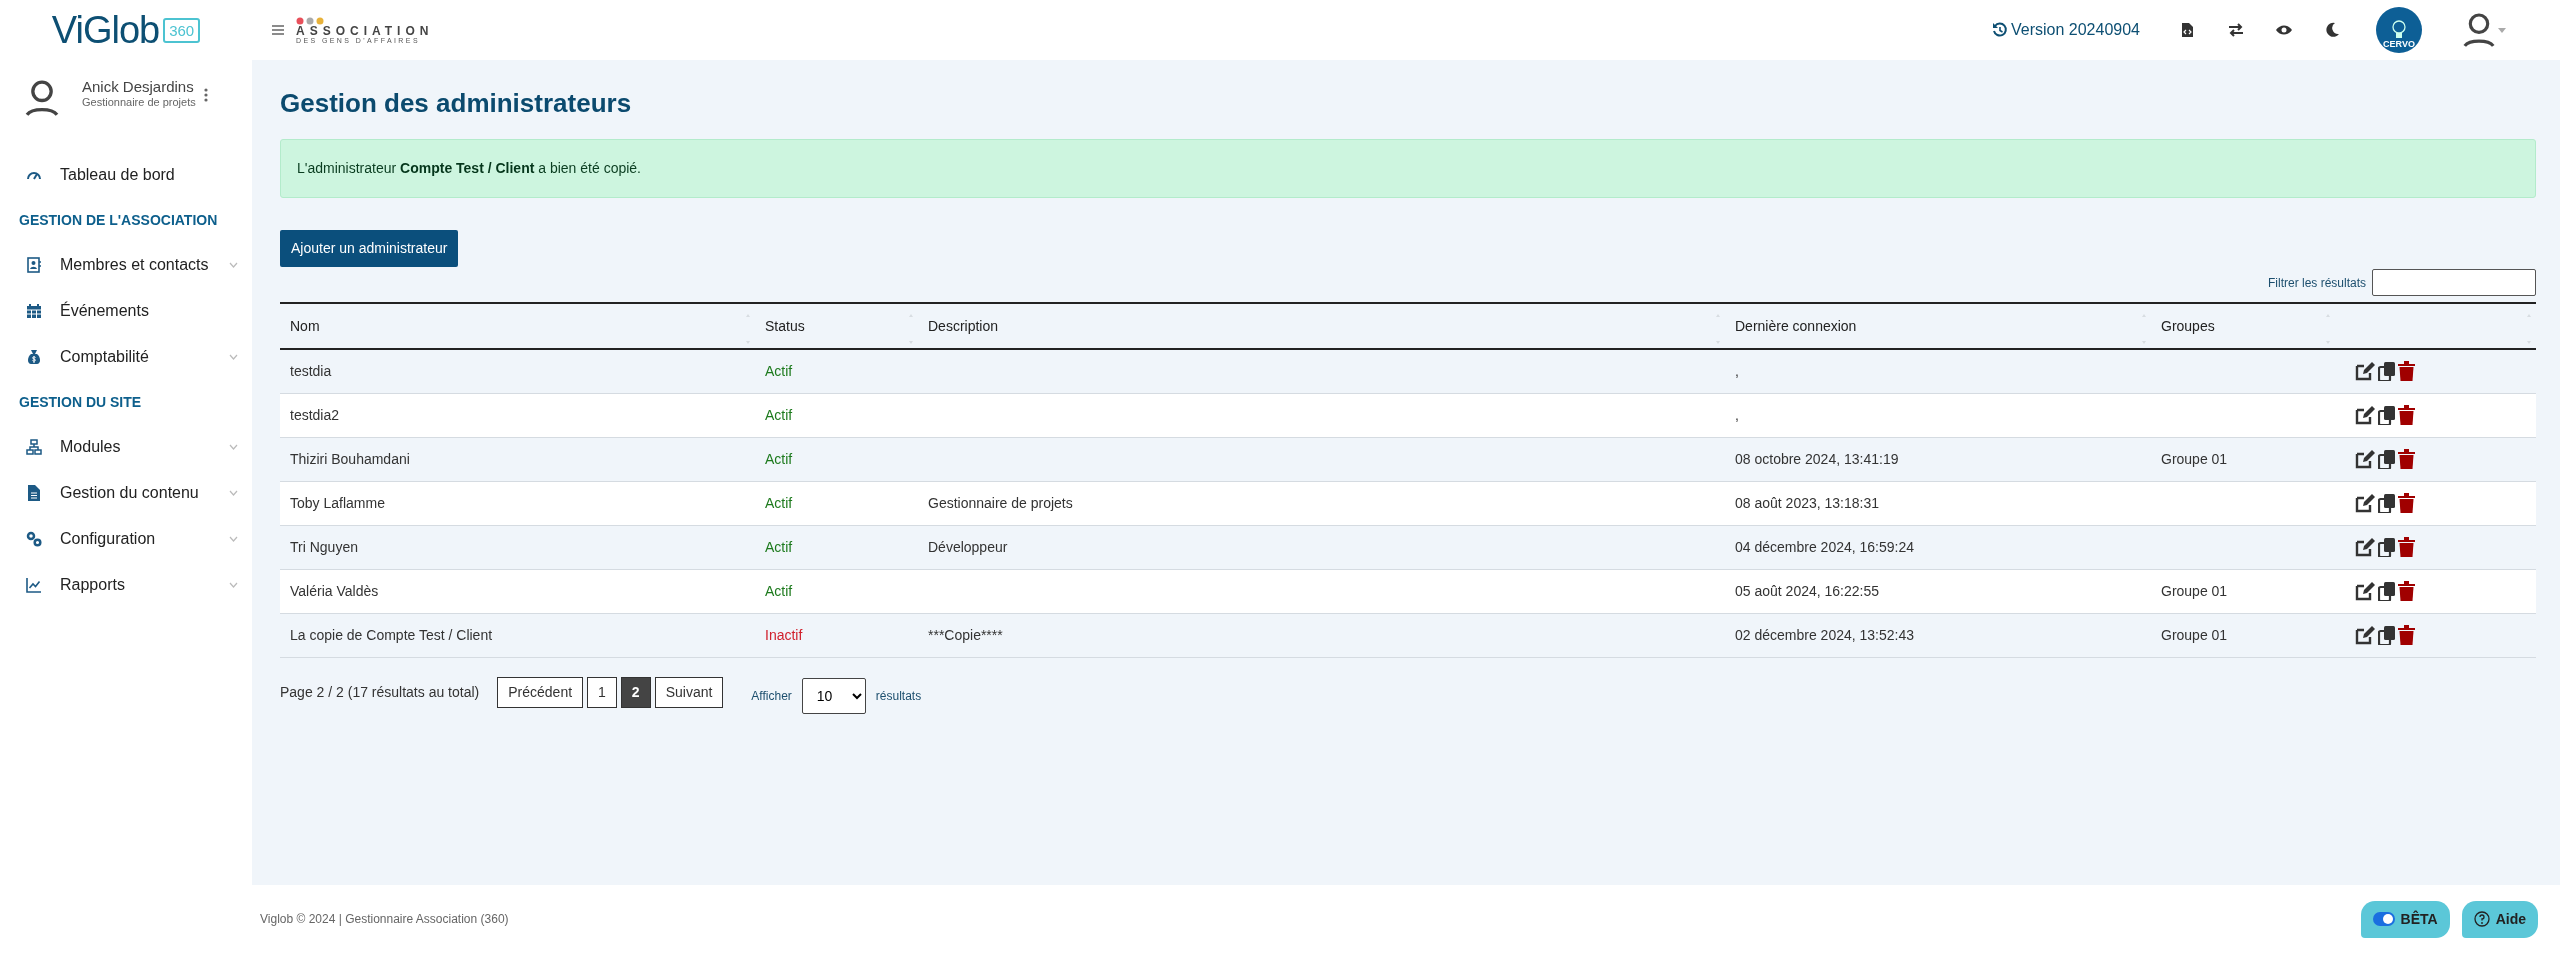 The width and height of the screenshot is (2560, 953). What do you see at coordinates (126, 585) in the screenshot?
I see `sidebar-item: Rapports` at bounding box center [126, 585].